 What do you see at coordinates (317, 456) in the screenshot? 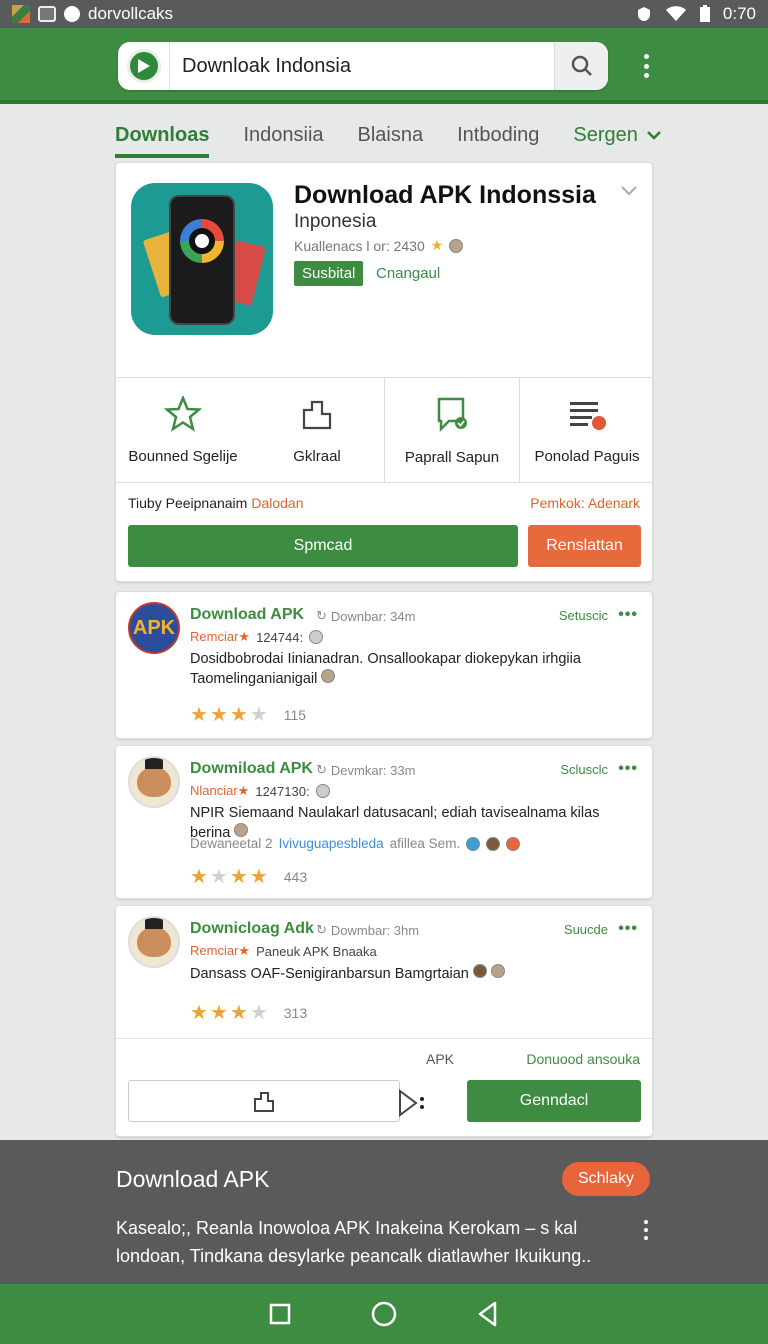
I see `feature-label: Gklraal` at bounding box center [317, 456].